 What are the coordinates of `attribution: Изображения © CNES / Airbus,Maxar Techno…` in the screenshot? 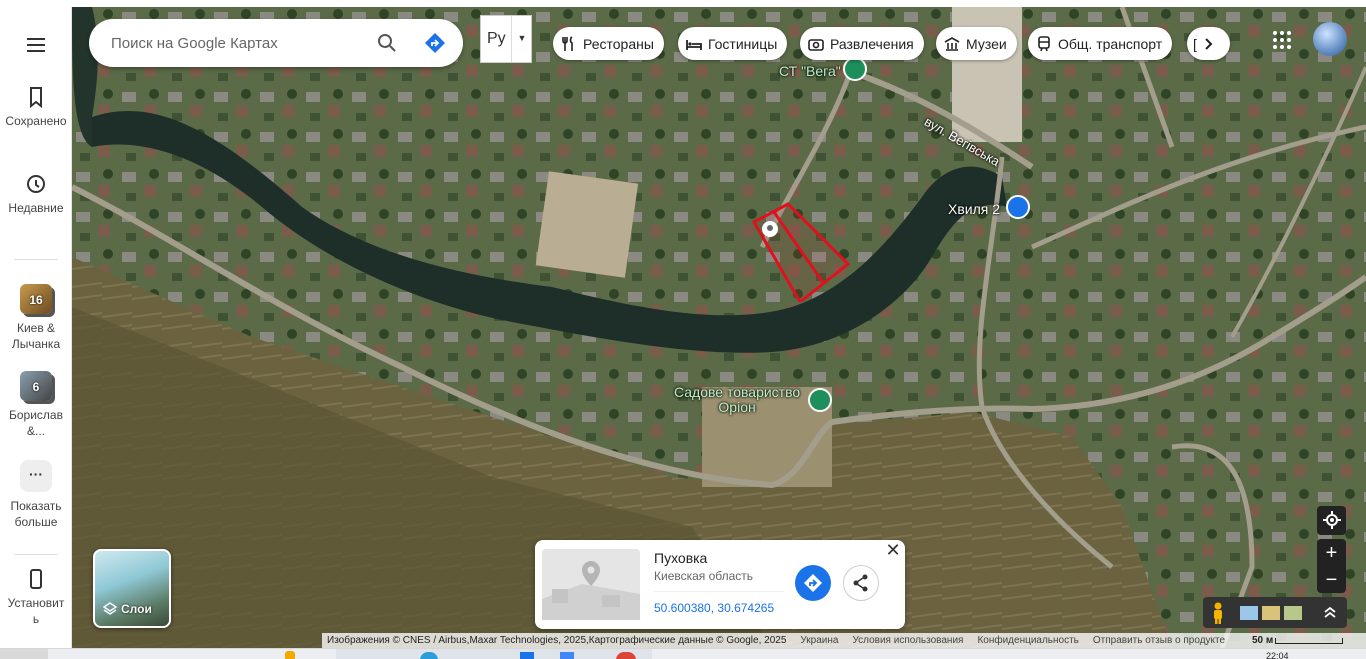 It's located at (557, 640).